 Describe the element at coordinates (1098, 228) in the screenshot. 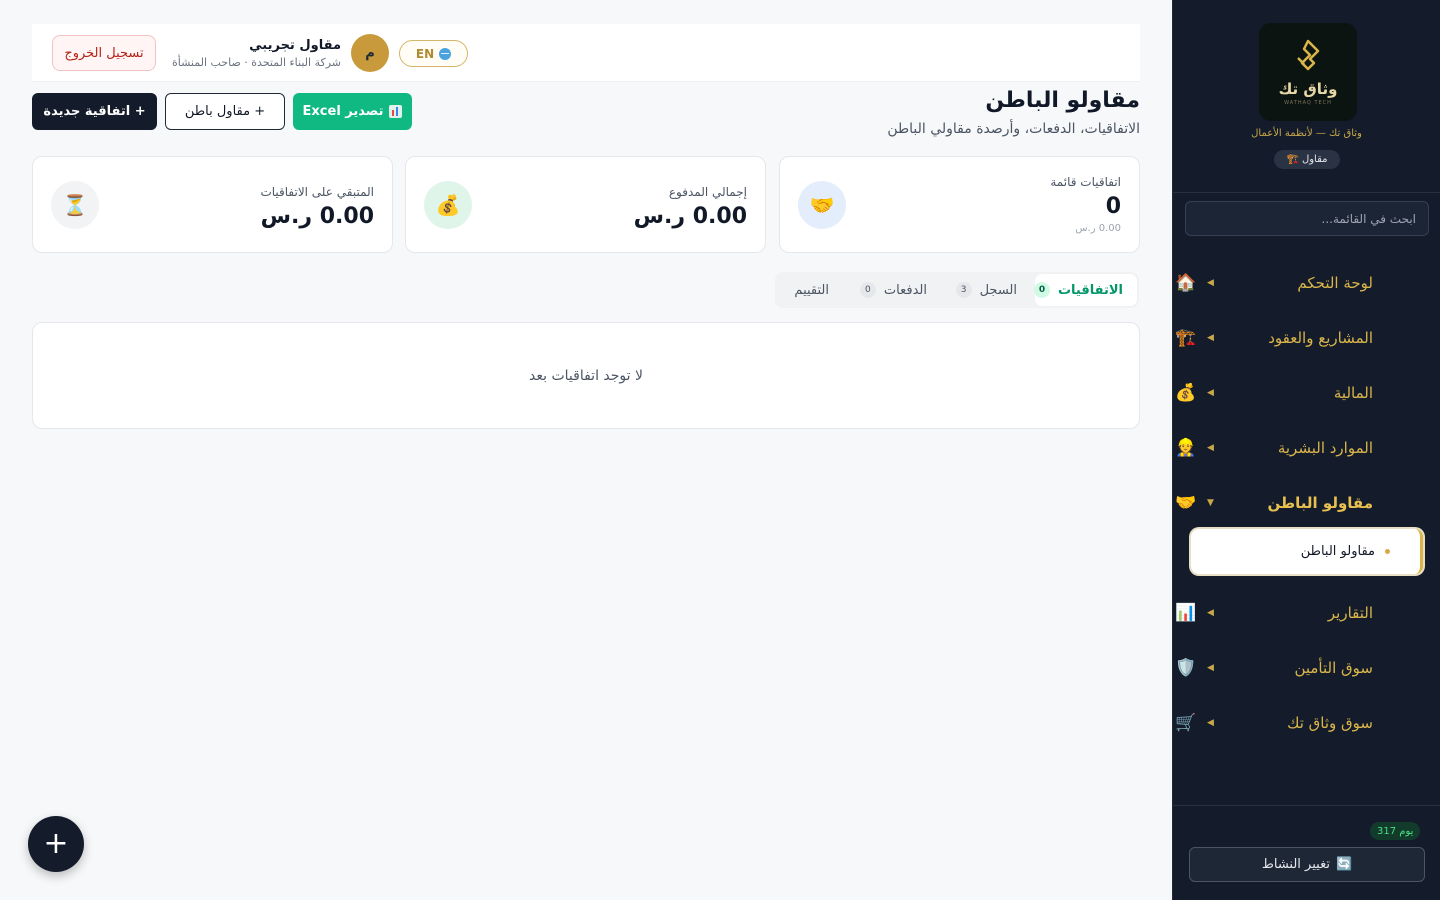

I see `stat-subvalue: 0.00 ر.س` at that location.